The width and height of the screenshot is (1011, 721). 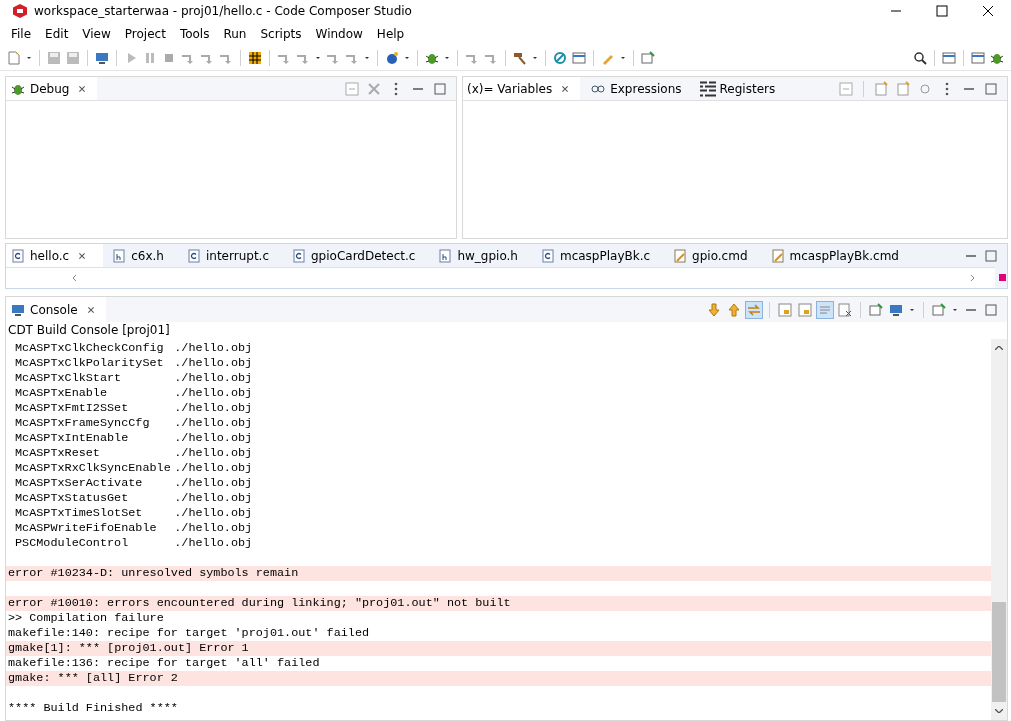 I want to click on down-arrow-icon, so click(x=714, y=309).